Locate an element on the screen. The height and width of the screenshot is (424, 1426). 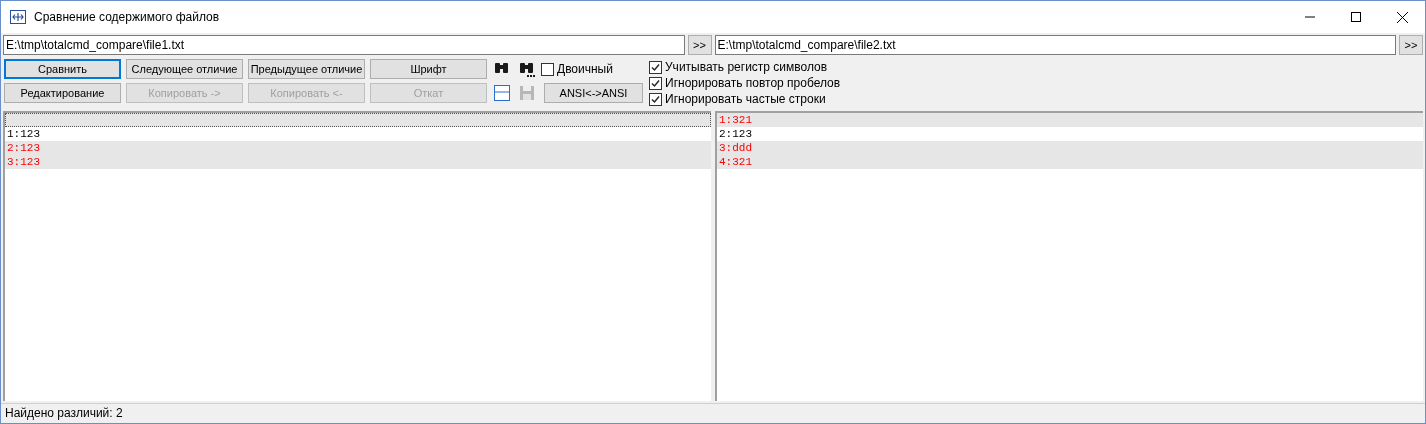
toolbar-button: Предыдущее отличие is located at coordinates (306, 69).